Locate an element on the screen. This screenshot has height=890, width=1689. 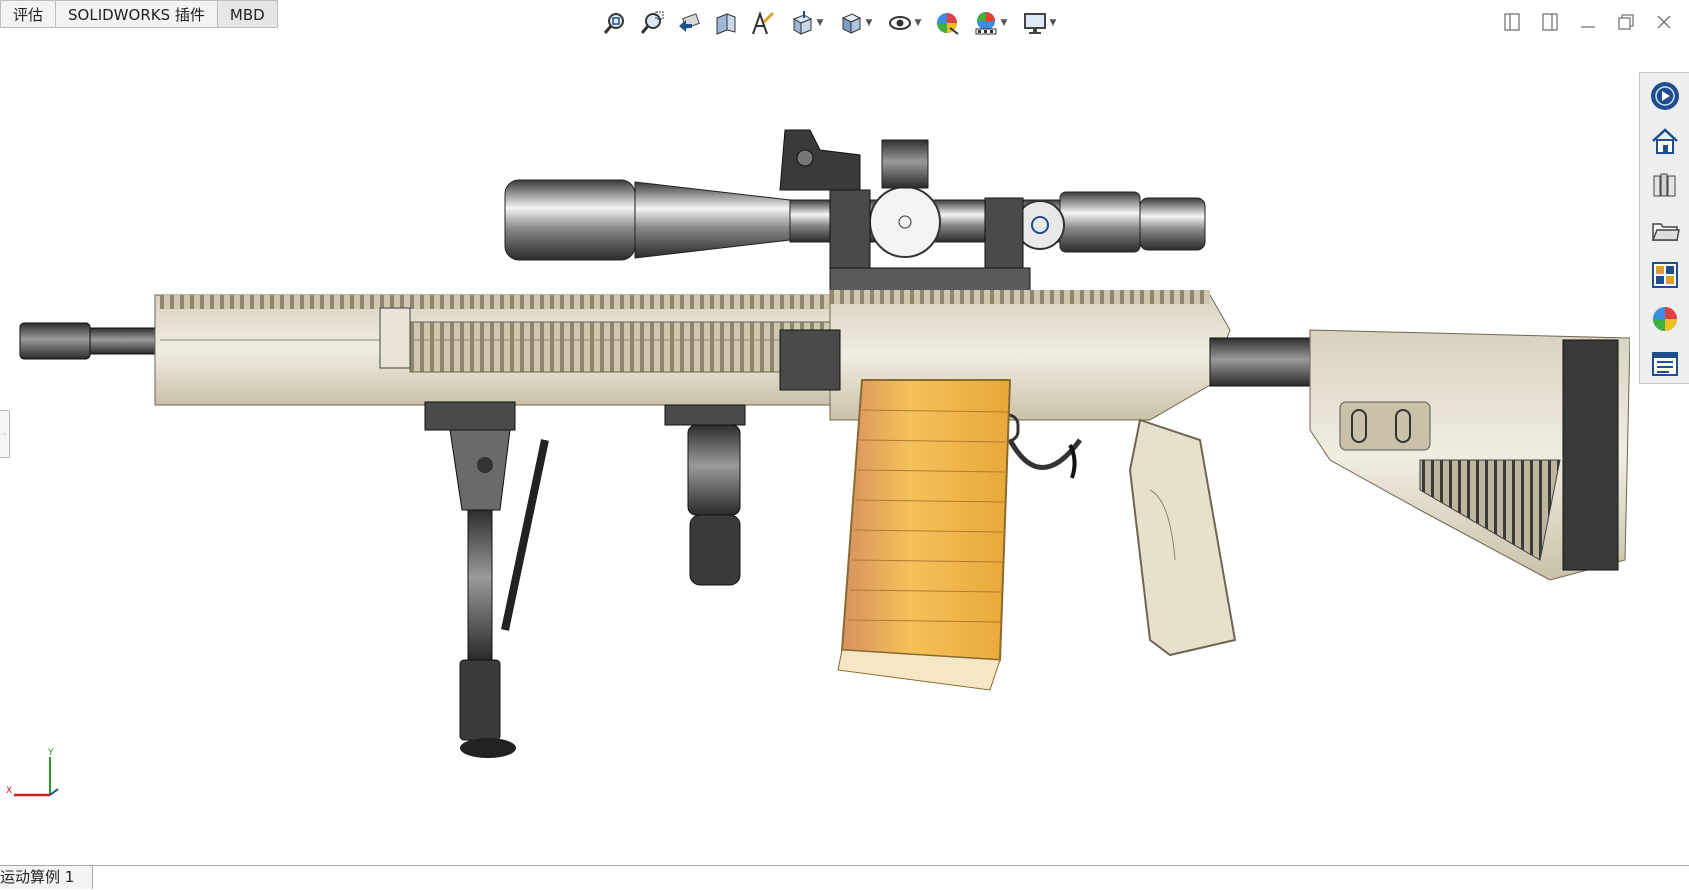
file-explorer-icon is located at coordinates (1665, 230).